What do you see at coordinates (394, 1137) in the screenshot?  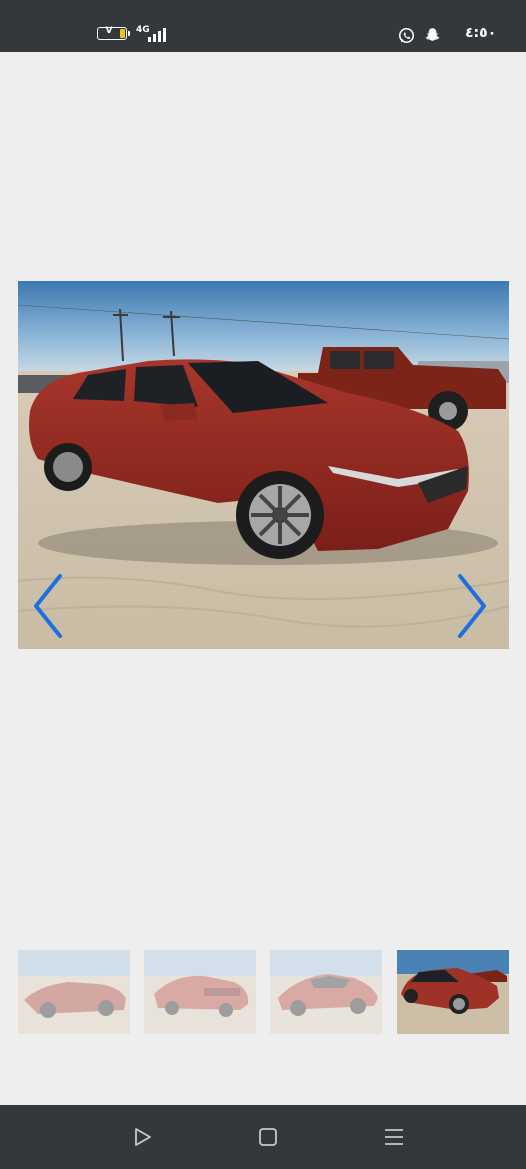 I see `recents-icon` at bounding box center [394, 1137].